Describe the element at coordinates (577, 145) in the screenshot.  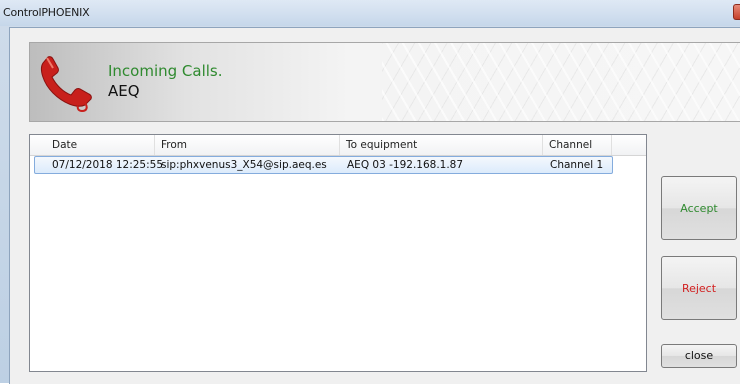
I see `column-header-channel: Channel` at that location.